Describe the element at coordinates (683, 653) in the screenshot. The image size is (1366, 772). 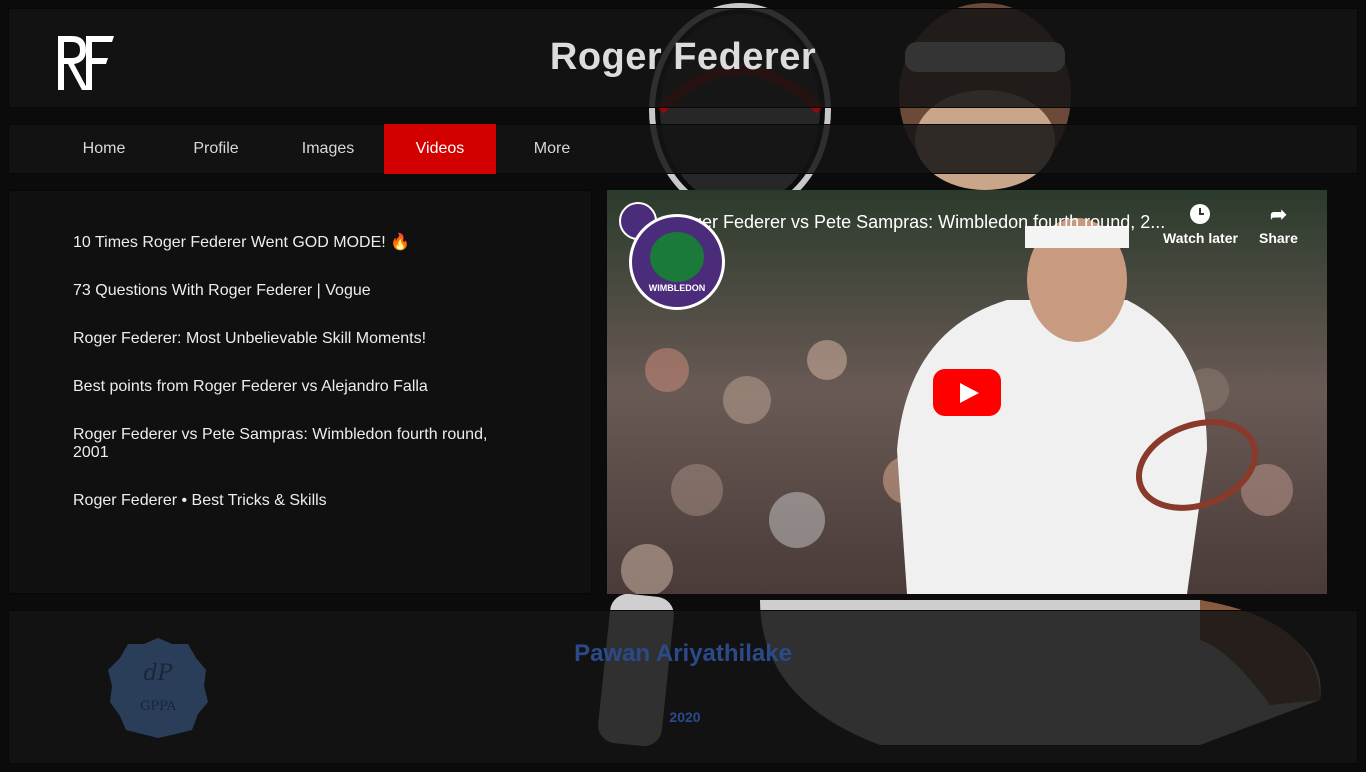
I see `author-name: Pawan Ariyathilake` at that location.